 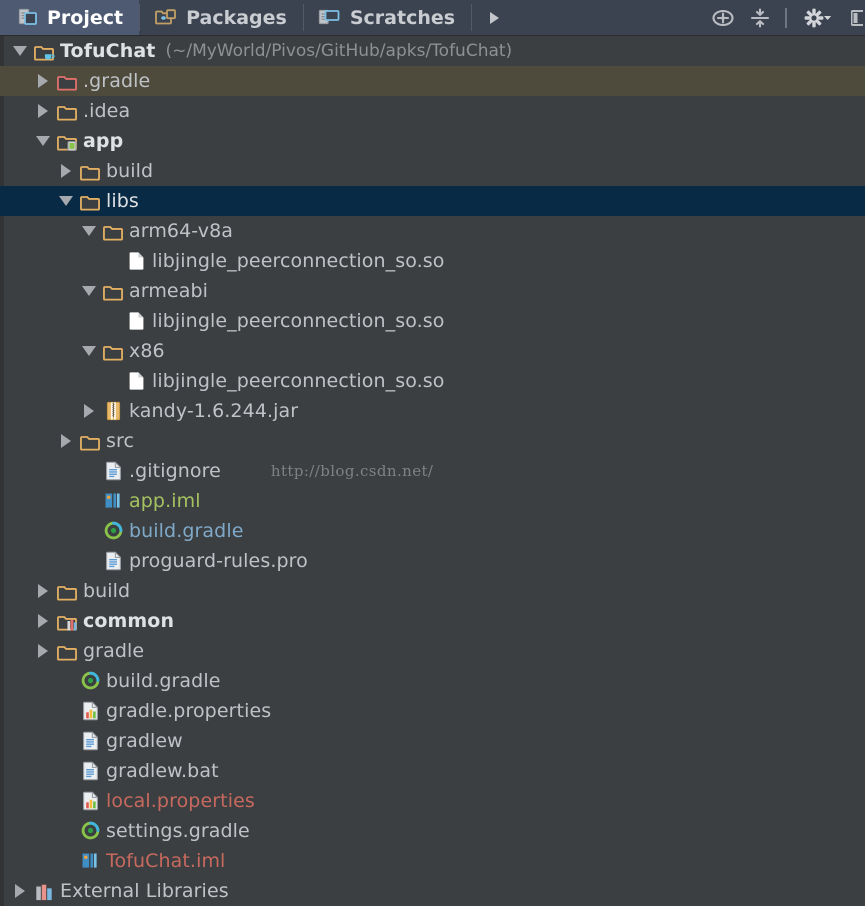 What do you see at coordinates (857, 18) in the screenshot?
I see `hide-panel-icon` at bounding box center [857, 18].